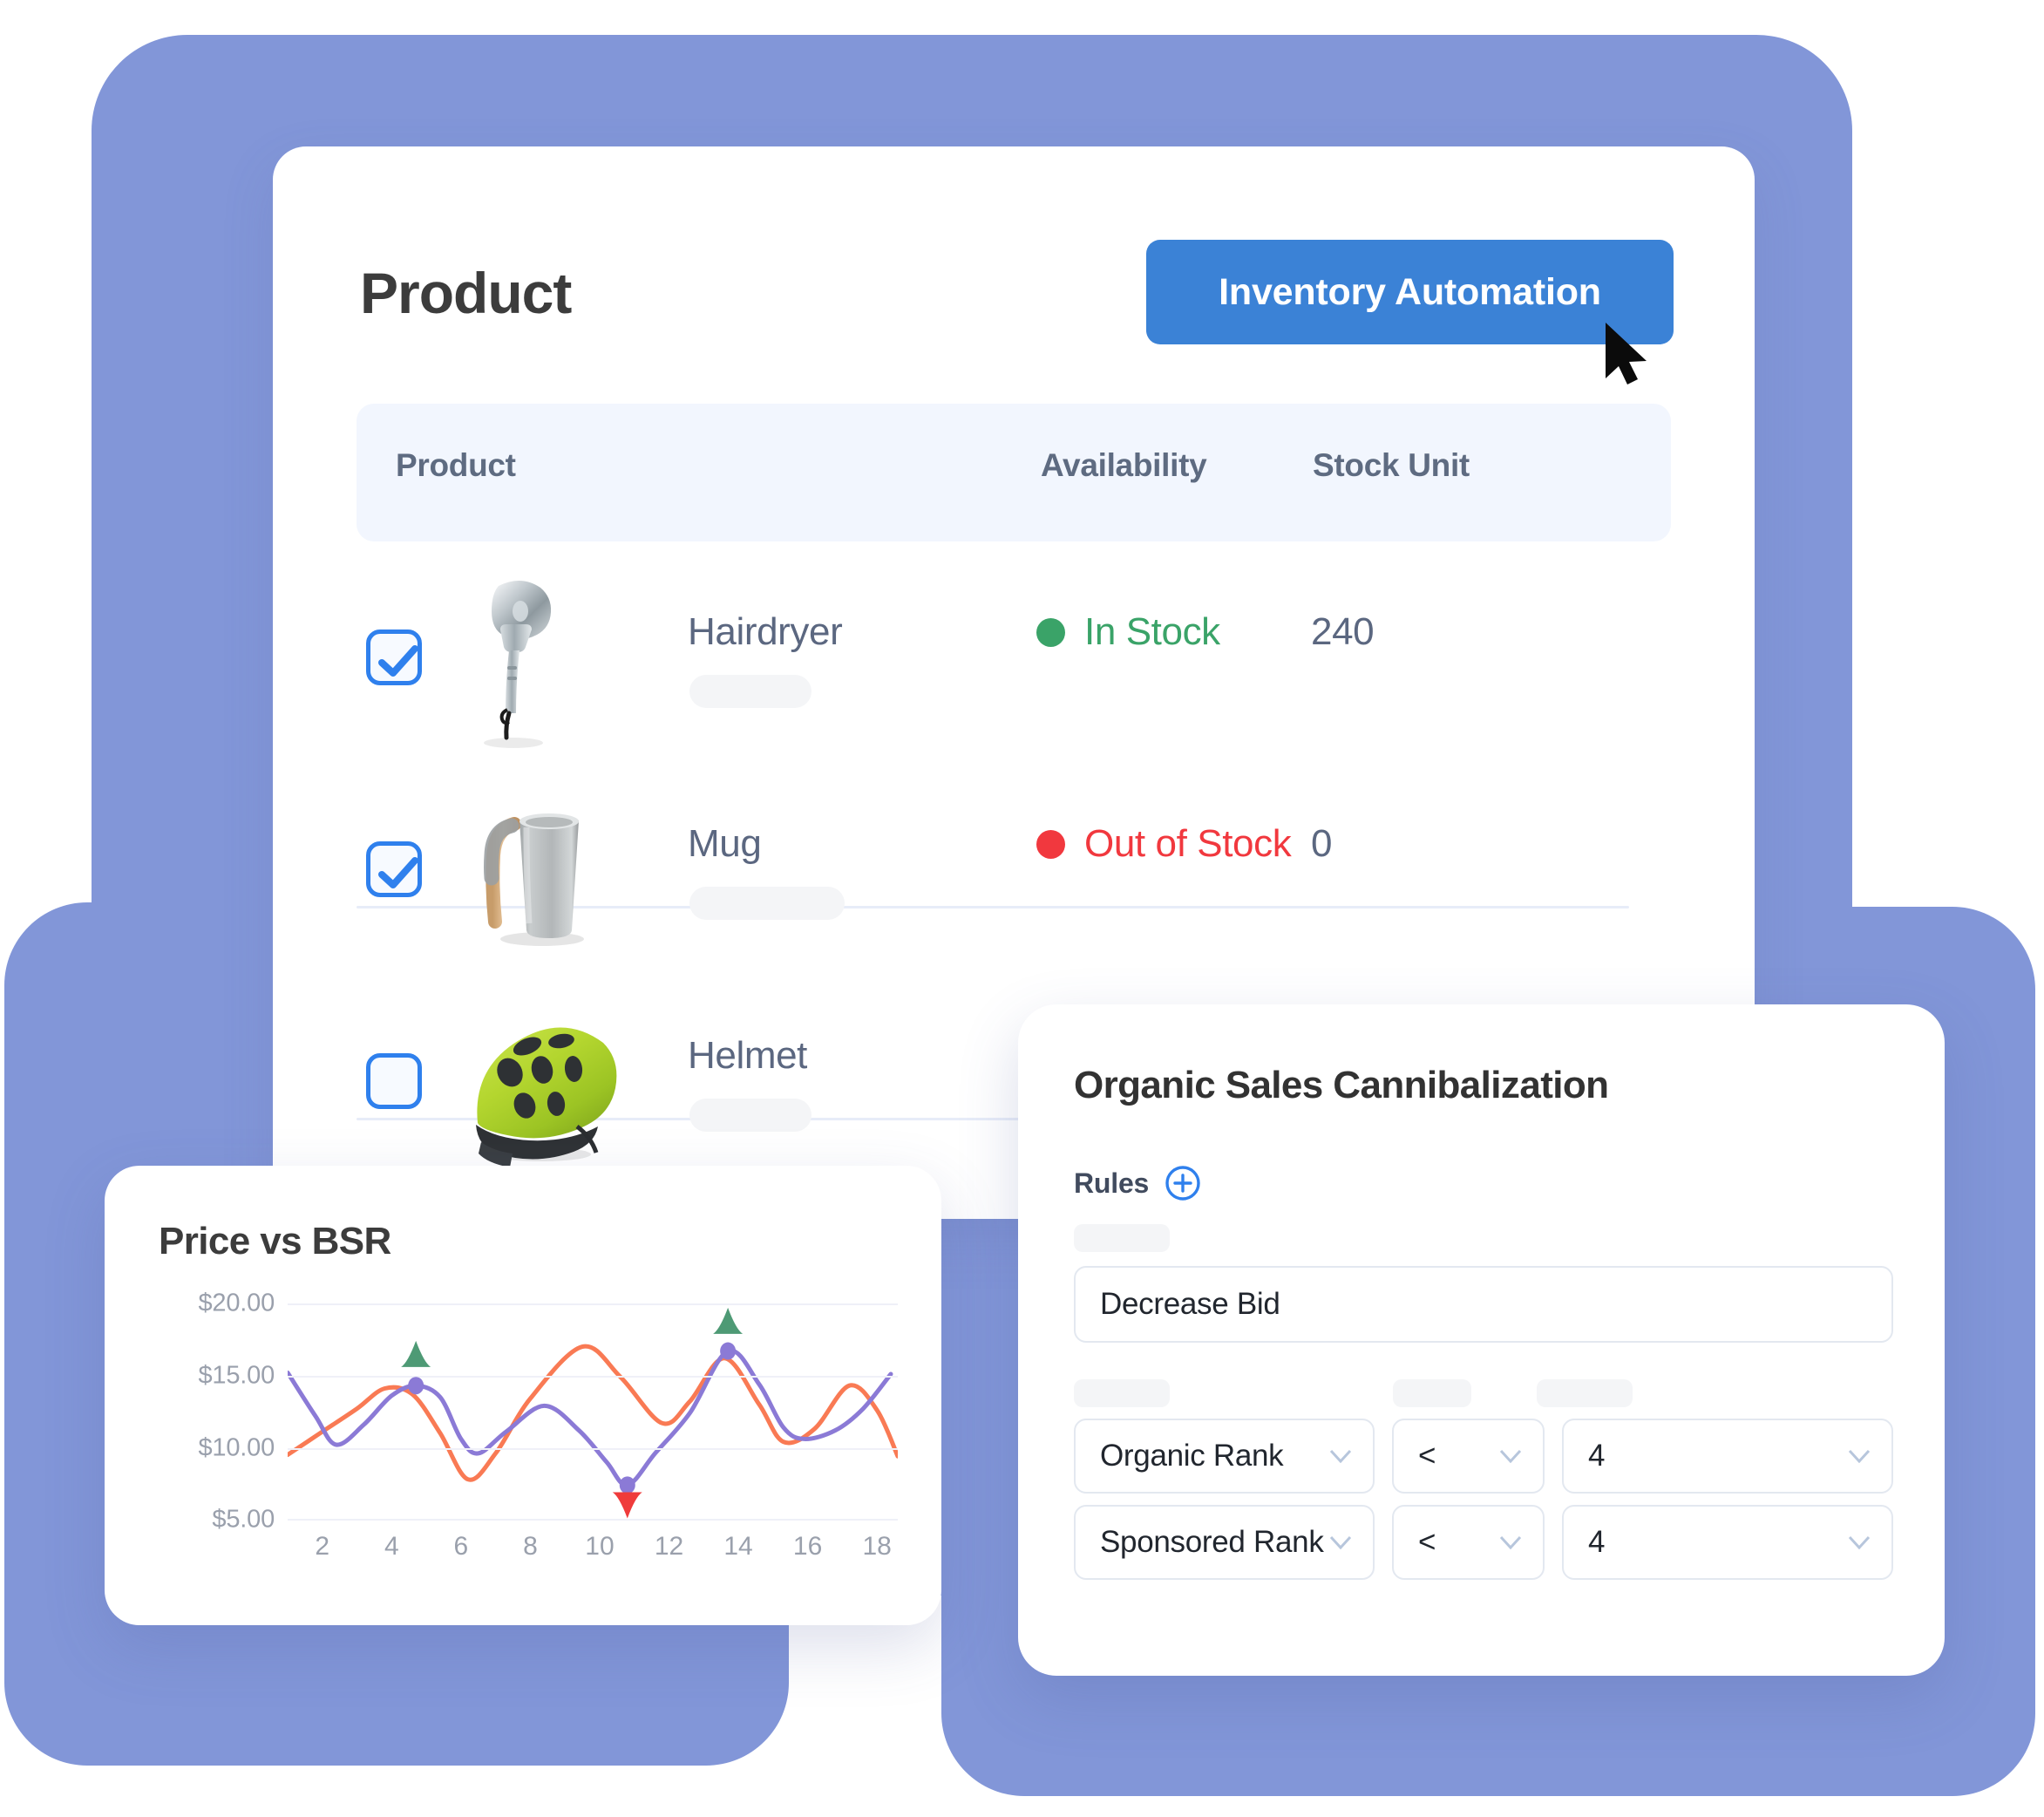 Image resolution: width=2044 pixels, height=1817 pixels. What do you see at coordinates (456, 465) in the screenshot?
I see `column-header-product: Product` at bounding box center [456, 465].